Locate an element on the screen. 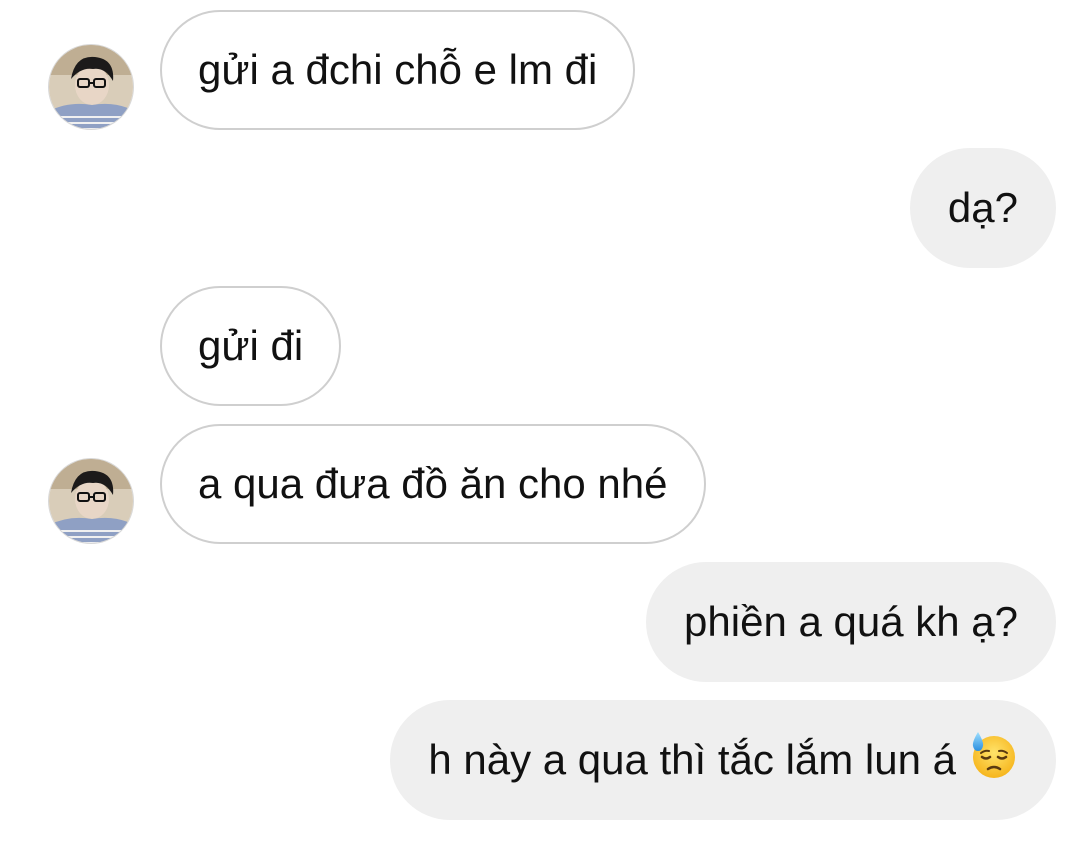 The width and height of the screenshot is (1080, 844). message-bubble-outgoing: h này a qua thì tắc lắm lun á is located at coordinates (723, 760).